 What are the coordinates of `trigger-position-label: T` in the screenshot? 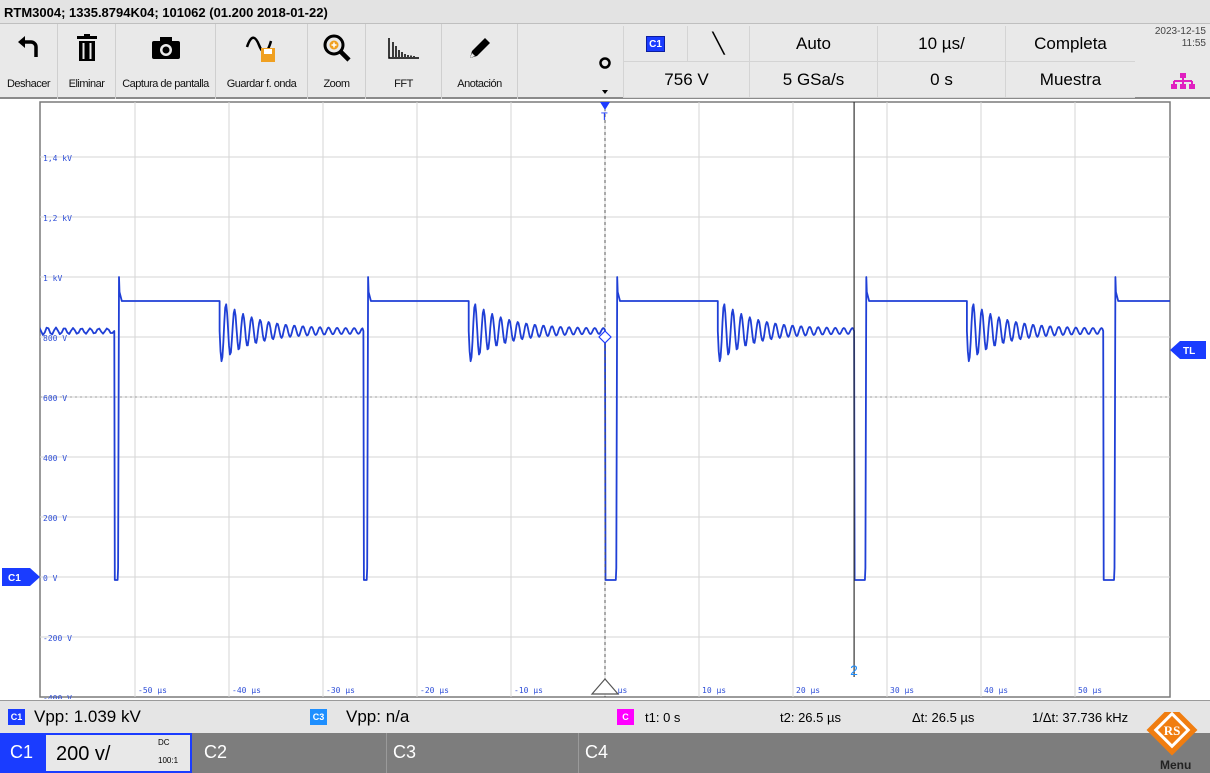 It's located at (604, 117).